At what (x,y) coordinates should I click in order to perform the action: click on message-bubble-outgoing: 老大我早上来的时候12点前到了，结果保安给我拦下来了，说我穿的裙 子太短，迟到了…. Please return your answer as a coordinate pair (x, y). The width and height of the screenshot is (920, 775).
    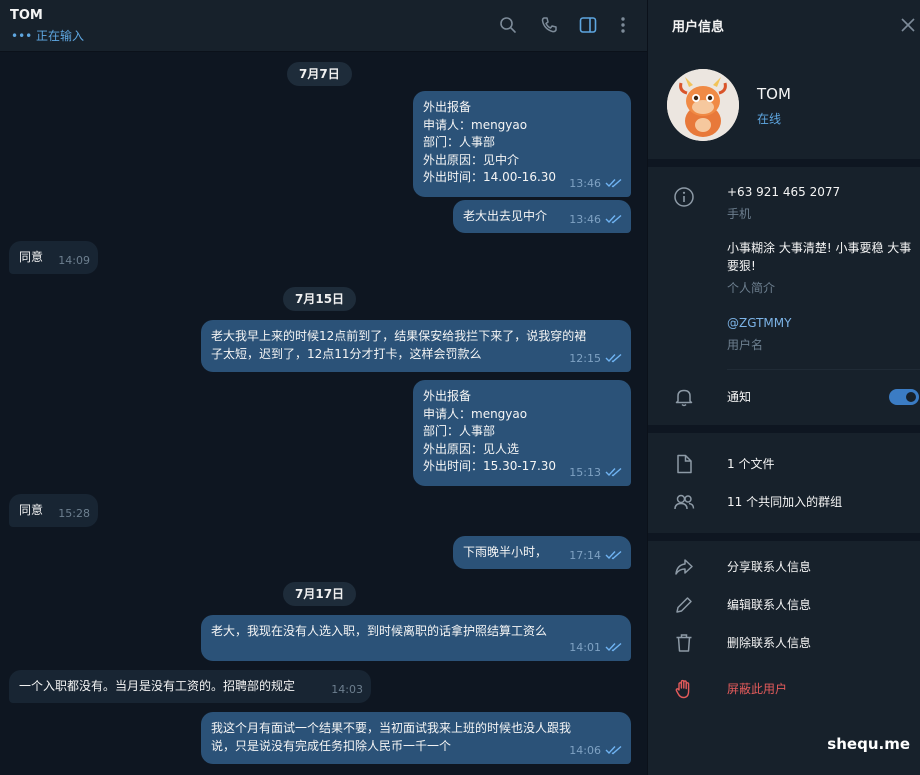
    Looking at the image, I should click on (416, 346).